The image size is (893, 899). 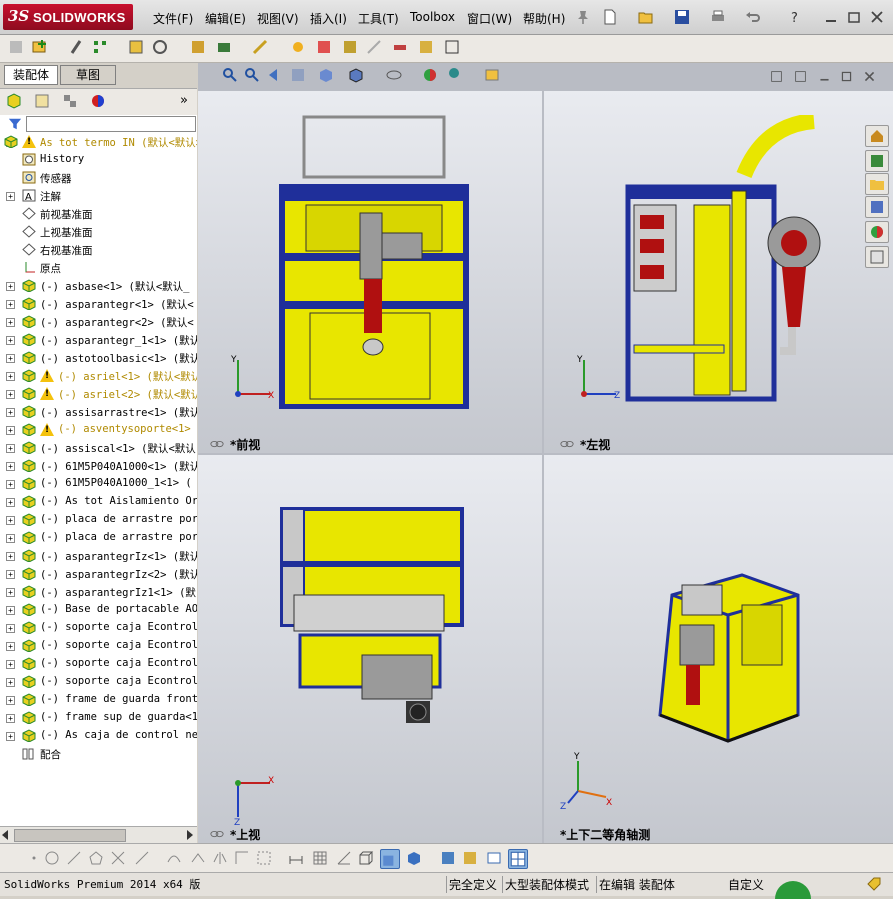 What do you see at coordinates (68, 17) in the screenshot?
I see `solidworks-logo: 3S SOLIDWORKS` at bounding box center [68, 17].